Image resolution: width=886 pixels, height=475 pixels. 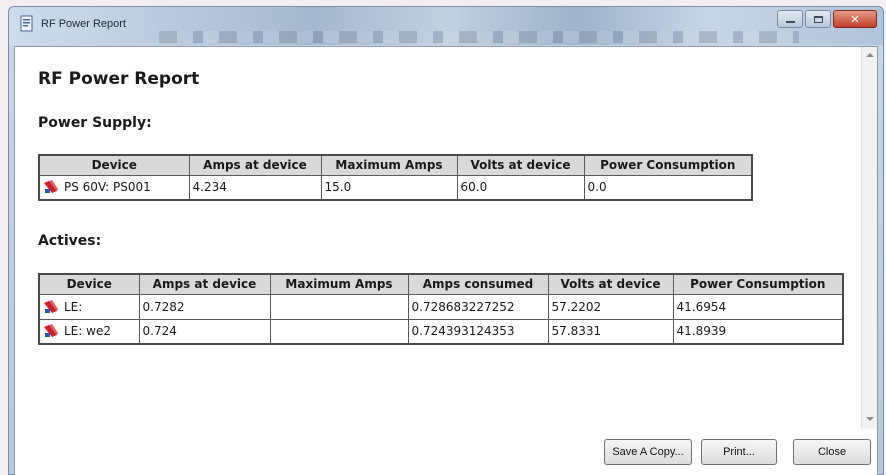 What do you see at coordinates (870, 55) in the screenshot?
I see `scroll-up-icon` at bounding box center [870, 55].